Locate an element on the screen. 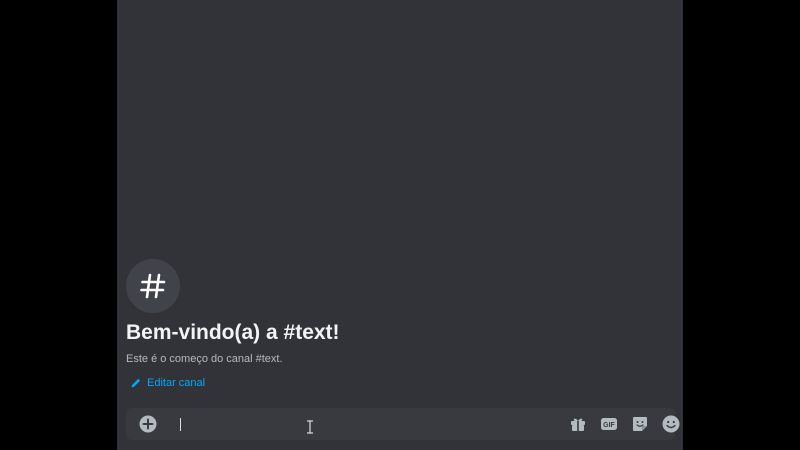 The height and width of the screenshot is (450, 800). ibeam-cursor-icon is located at coordinates (310, 427).